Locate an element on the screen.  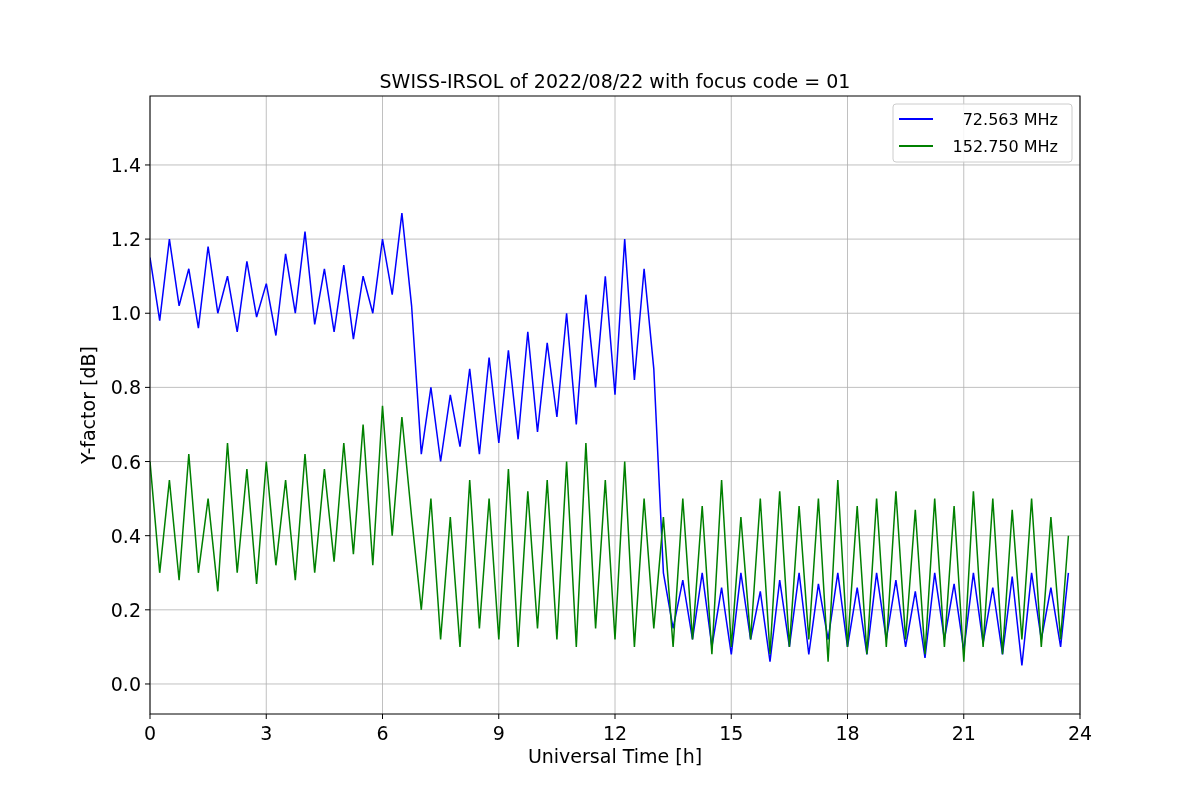
y-tick-label: 0.0 is located at coordinates (125, 683).